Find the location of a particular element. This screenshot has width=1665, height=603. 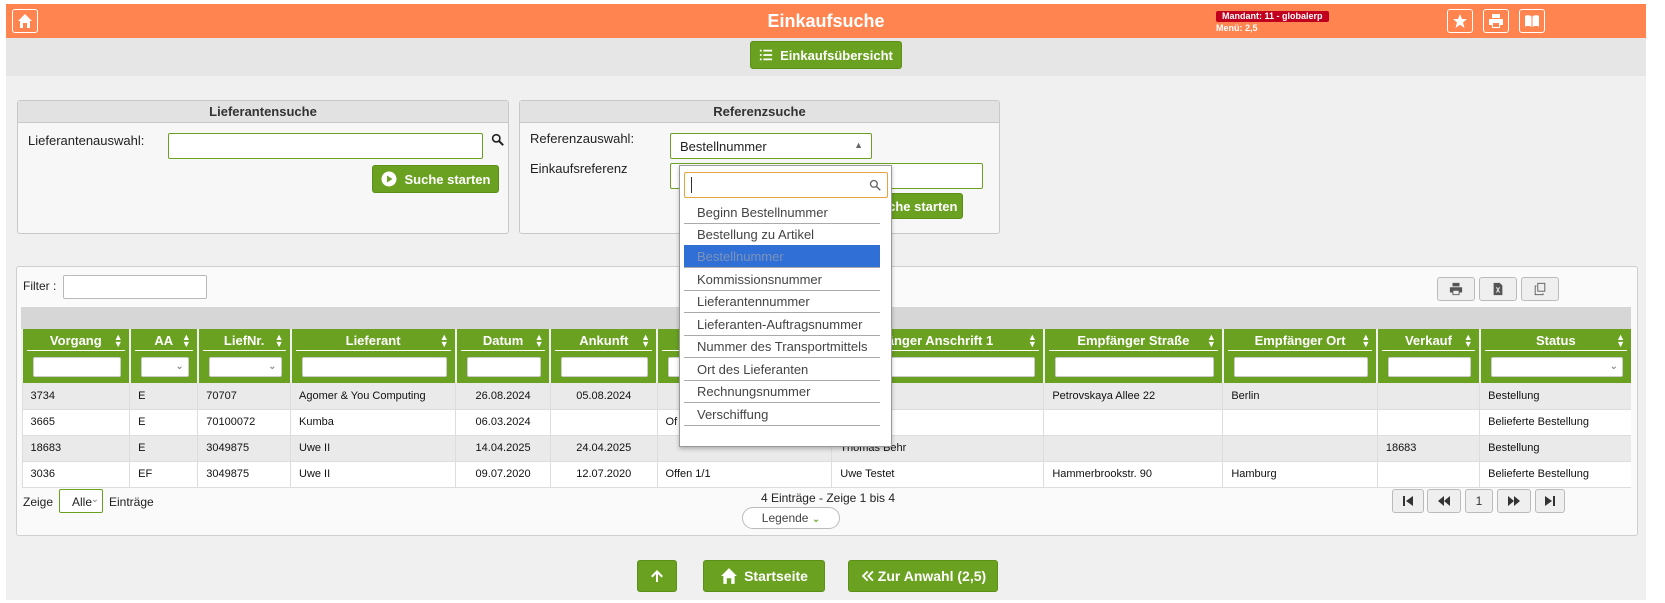

dropdown-search-input is located at coordinates (786, 185).